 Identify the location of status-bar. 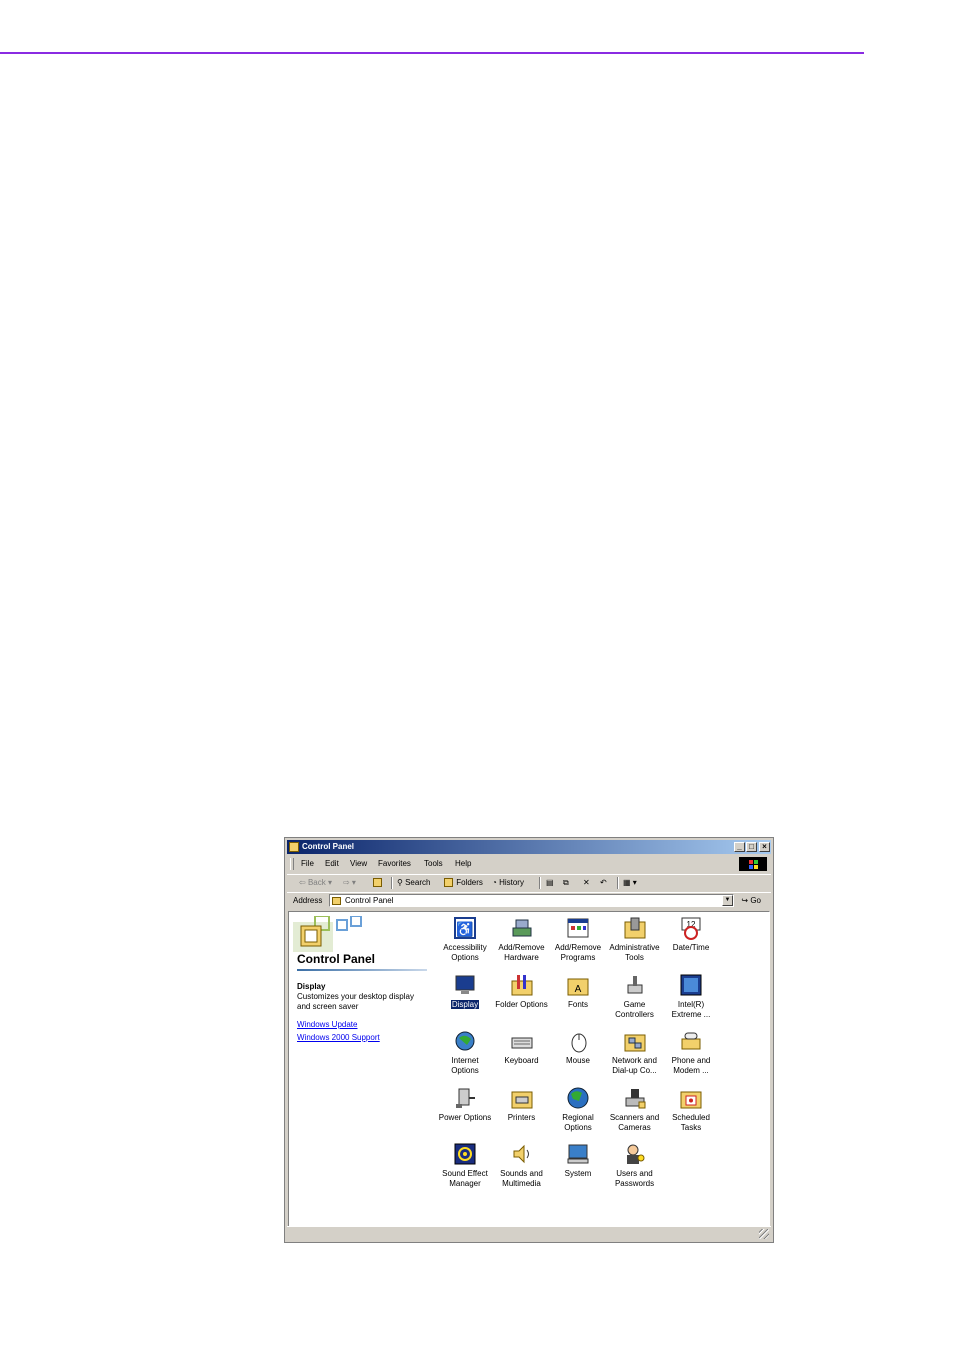
(529, 1233).